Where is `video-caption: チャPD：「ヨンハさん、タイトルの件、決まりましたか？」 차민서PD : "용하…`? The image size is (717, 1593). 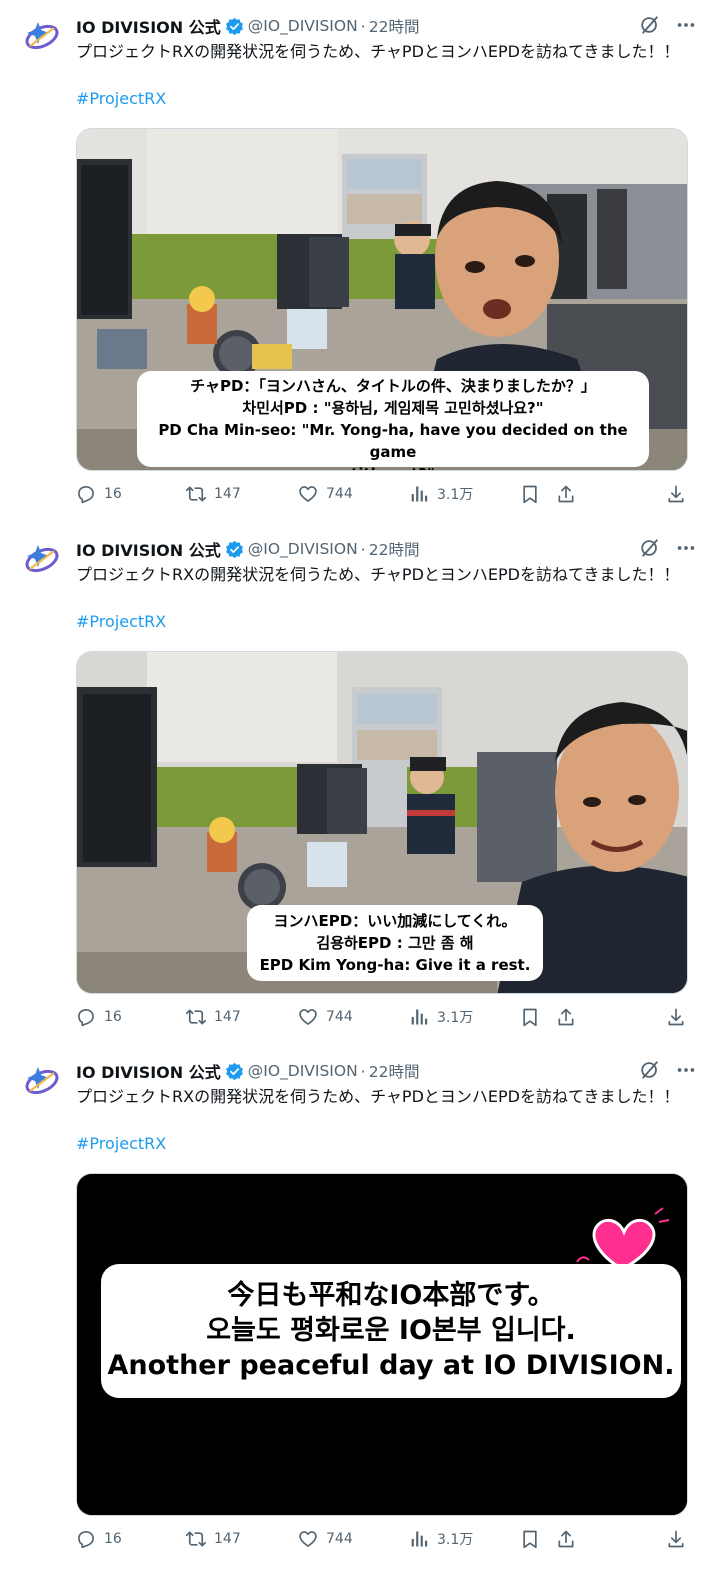 video-caption: チャPD：「ヨンハさん、タイトルの件、決まりましたか？」 차민서PD : "용하… is located at coordinates (393, 420).